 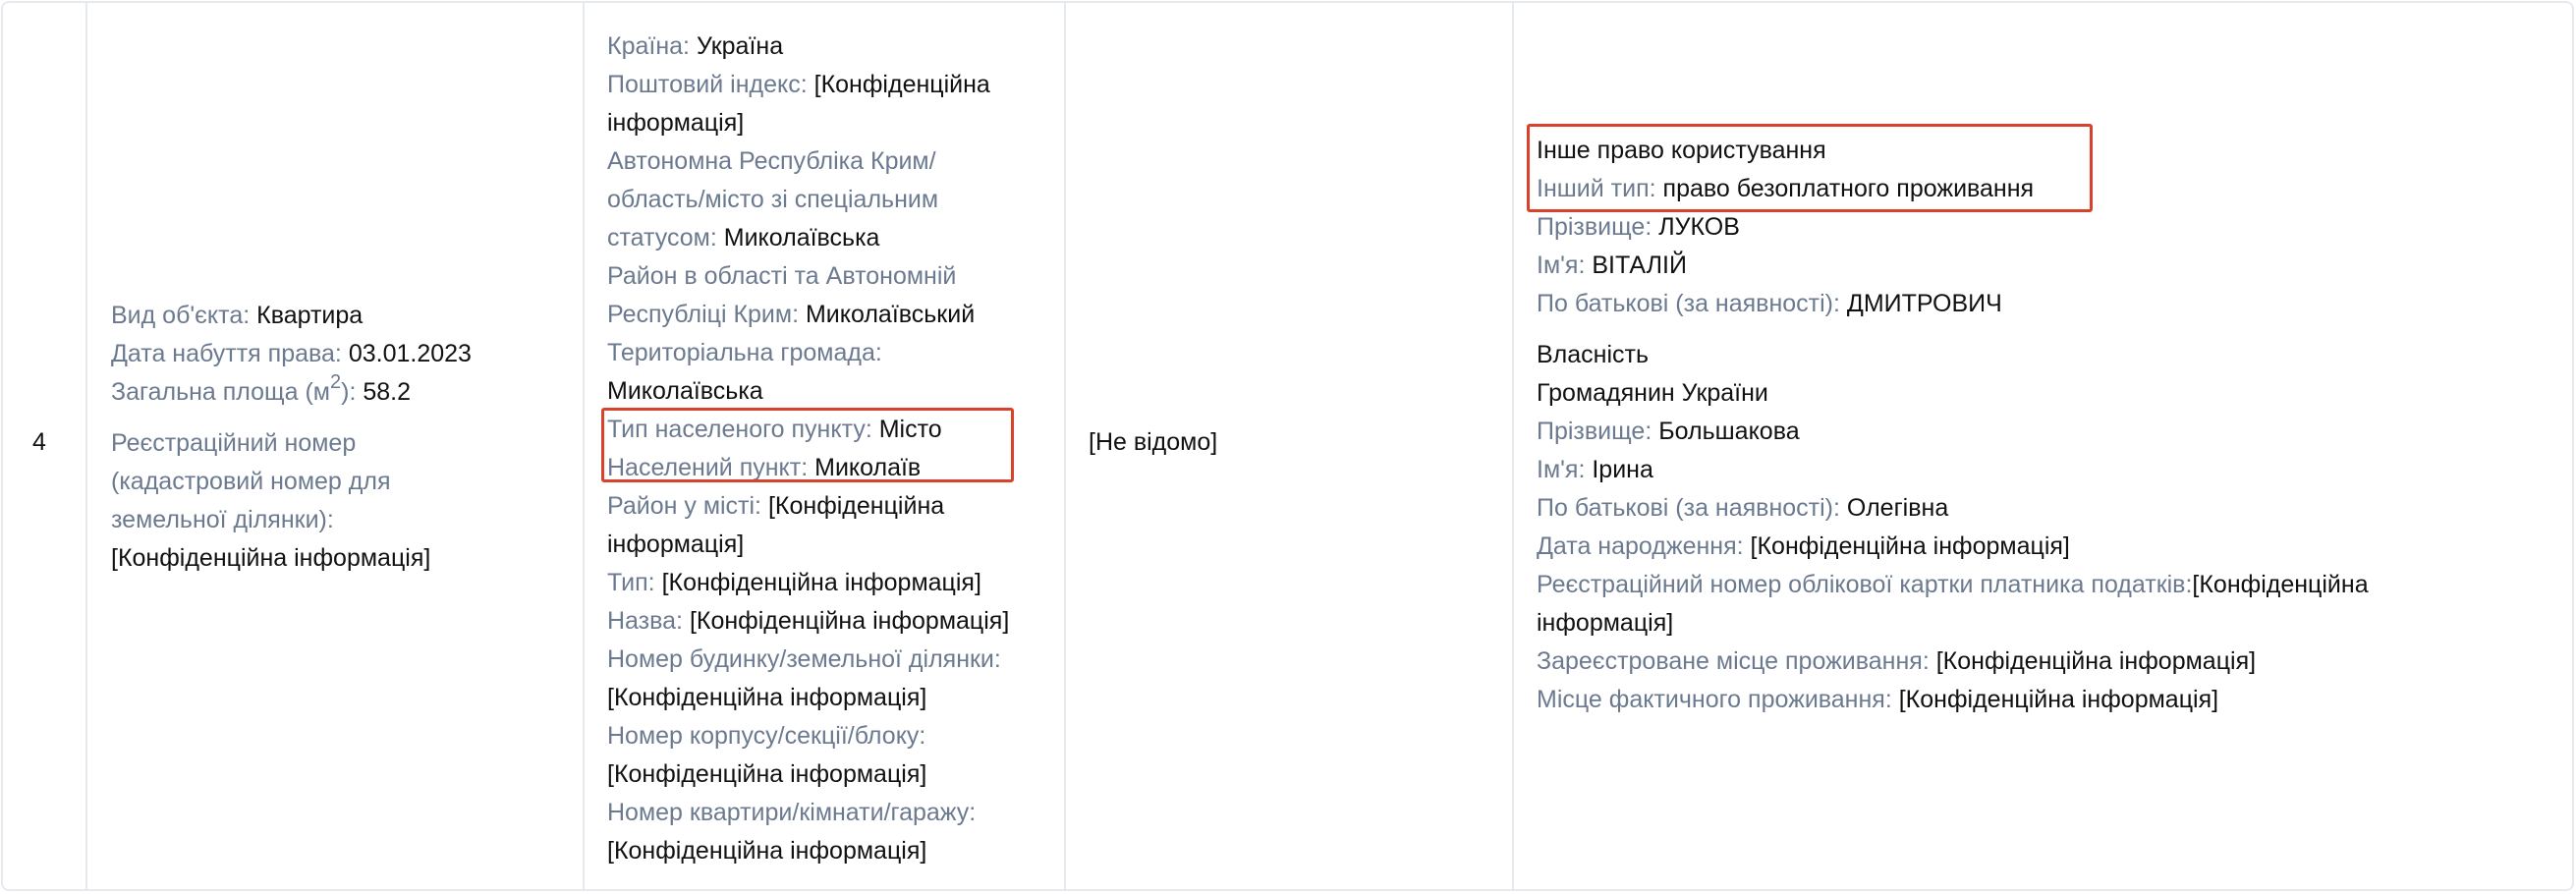 What do you see at coordinates (261, 388) in the screenshot?
I see `total-area: Загальна площа (м2): 58.2` at bounding box center [261, 388].